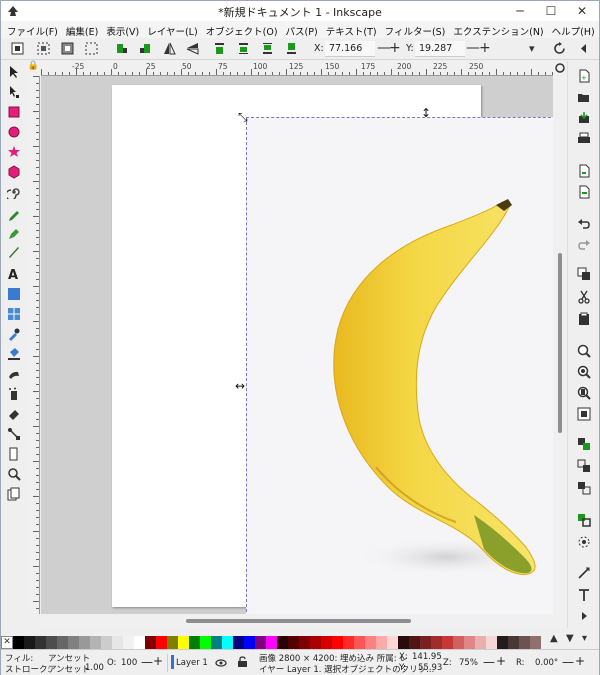  I want to click on collapse-left-icon, so click(583, 48).